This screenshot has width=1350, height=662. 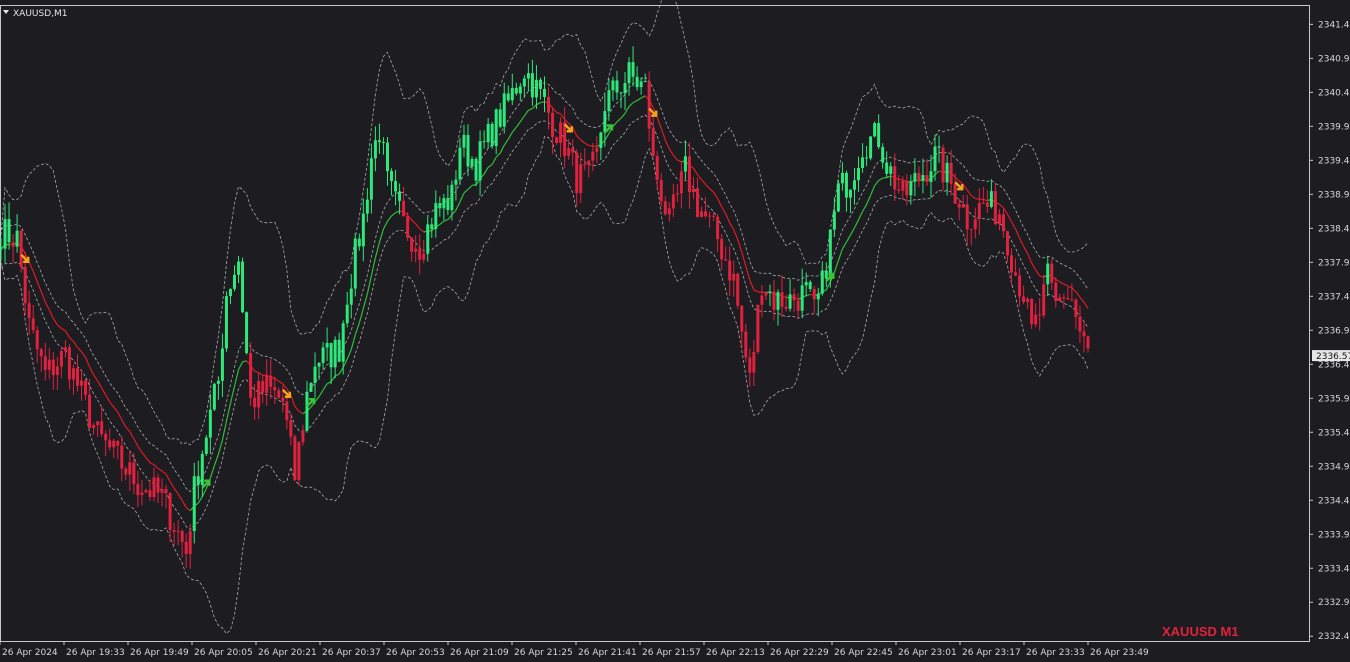 What do you see at coordinates (1334, 59) in the screenshot?
I see `y-tick-label: 2340.95` at bounding box center [1334, 59].